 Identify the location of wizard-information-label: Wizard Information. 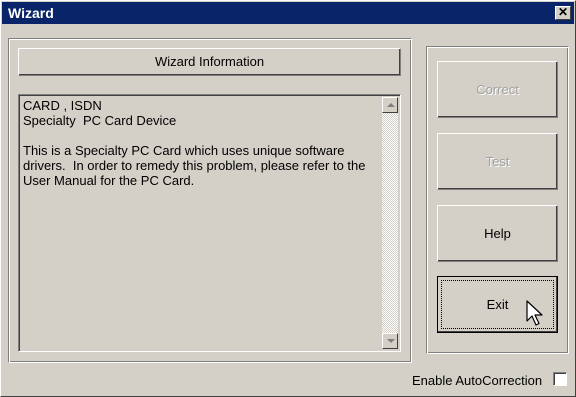
(209, 61).